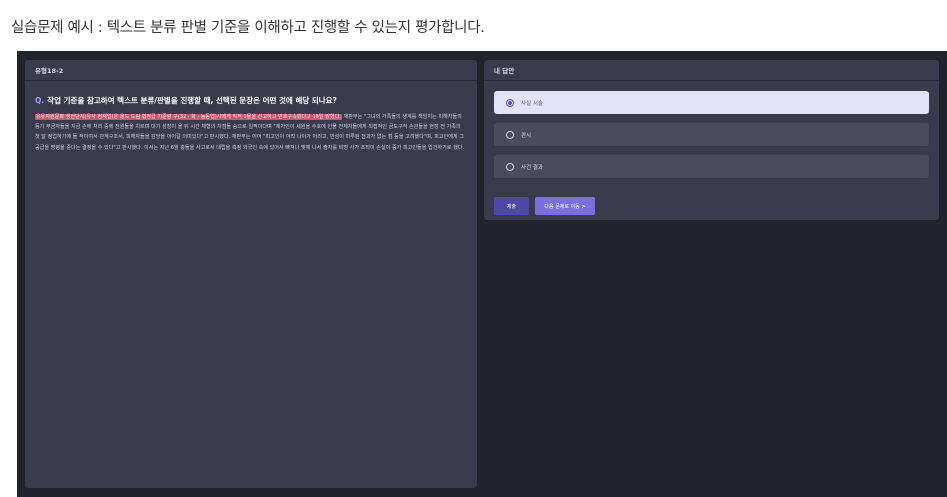  What do you see at coordinates (711, 70) in the screenshot?
I see `answer-header: 내 답안` at bounding box center [711, 70].